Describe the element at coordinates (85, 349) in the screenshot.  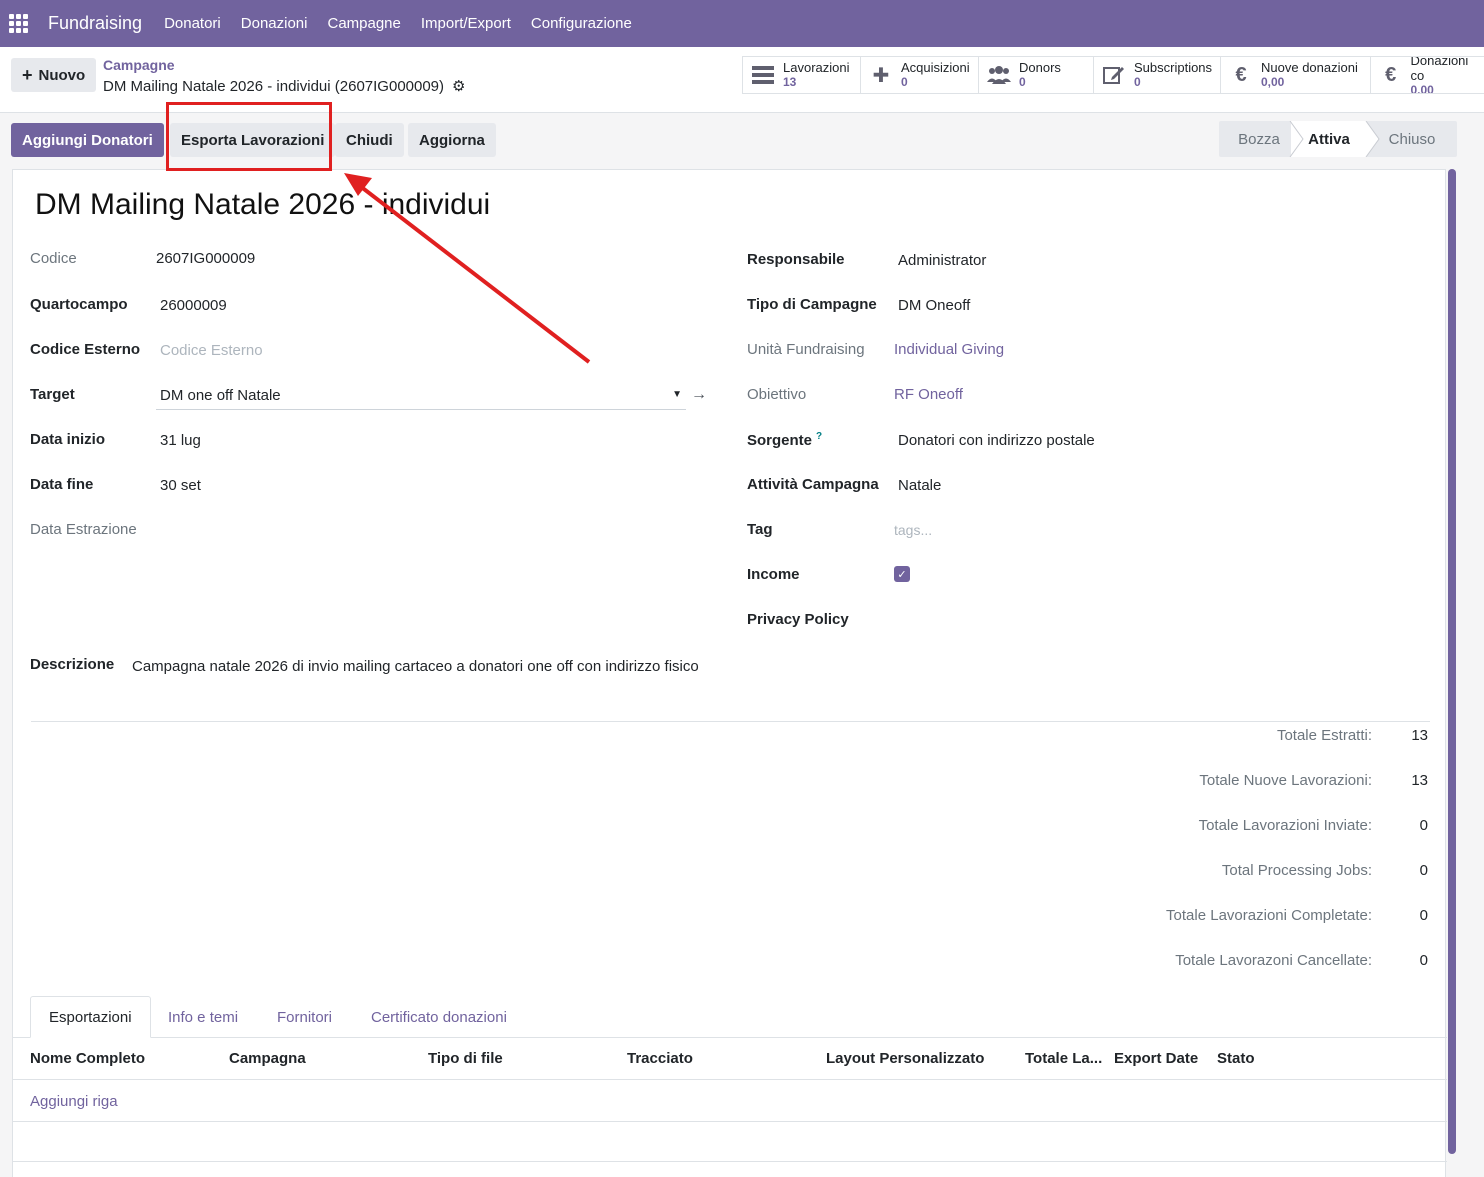
I see `codice-esterno-label: Codice Esterno` at that location.